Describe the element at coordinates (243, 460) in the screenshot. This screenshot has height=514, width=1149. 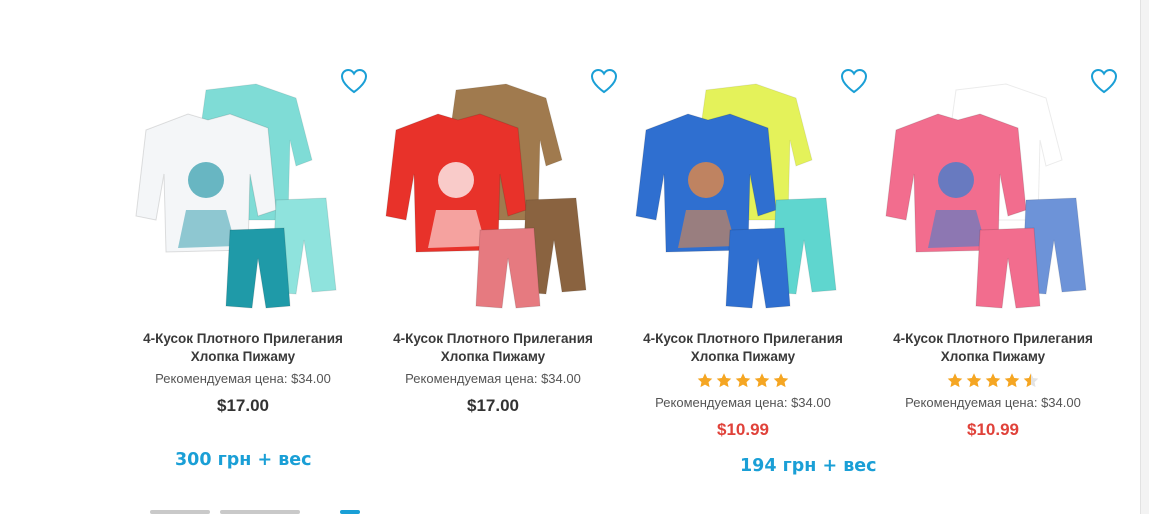
I see `handwritten-price-note-1: 300 грн + вес` at that location.